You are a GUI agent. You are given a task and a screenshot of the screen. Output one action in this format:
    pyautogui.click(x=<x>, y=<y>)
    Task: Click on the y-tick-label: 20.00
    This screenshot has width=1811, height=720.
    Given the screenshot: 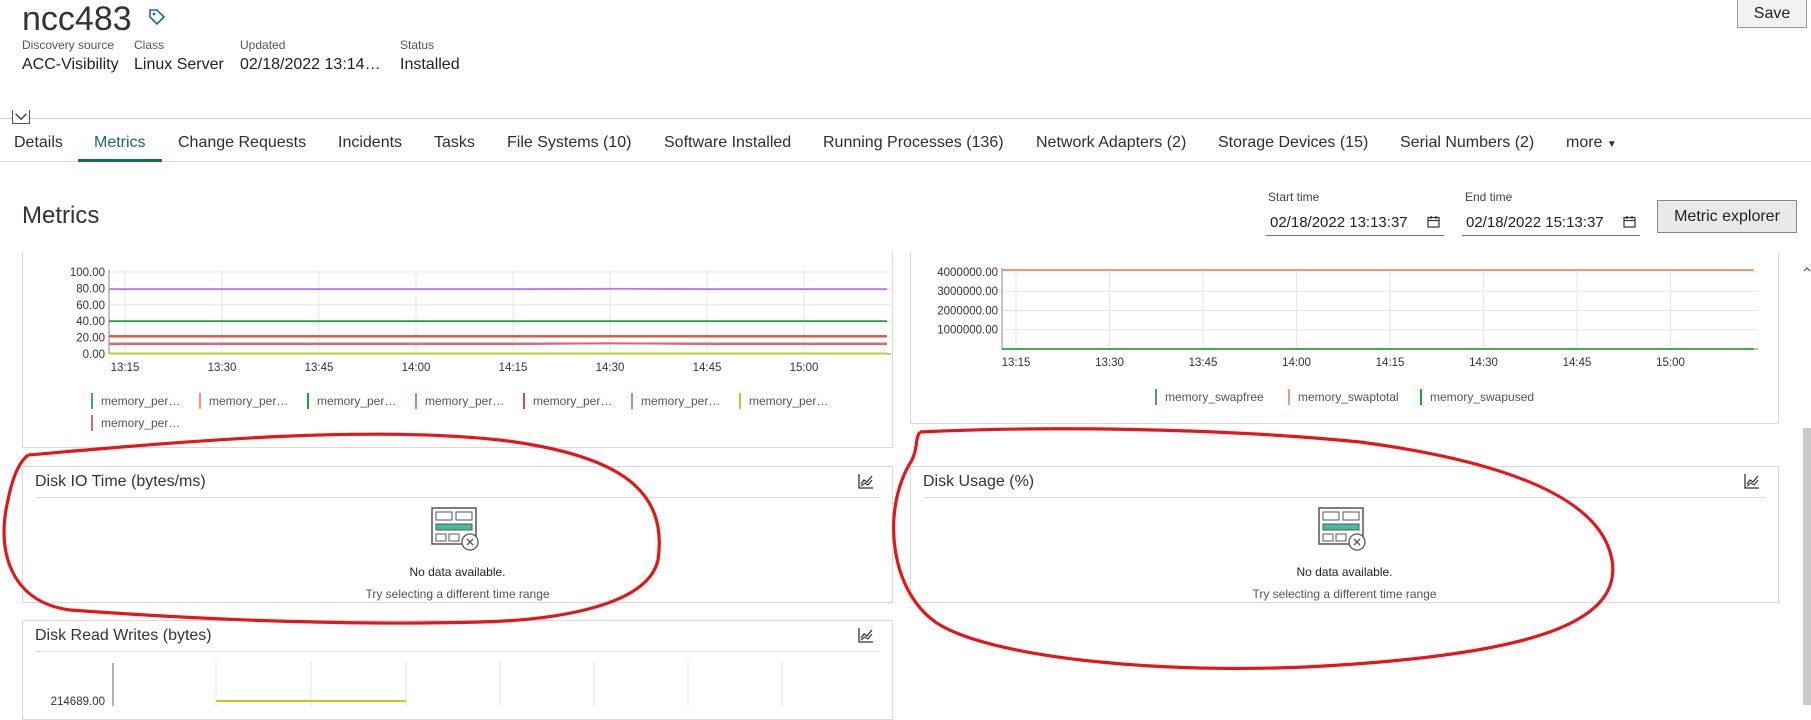 What is the action you would take?
    pyautogui.click(x=90, y=339)
    